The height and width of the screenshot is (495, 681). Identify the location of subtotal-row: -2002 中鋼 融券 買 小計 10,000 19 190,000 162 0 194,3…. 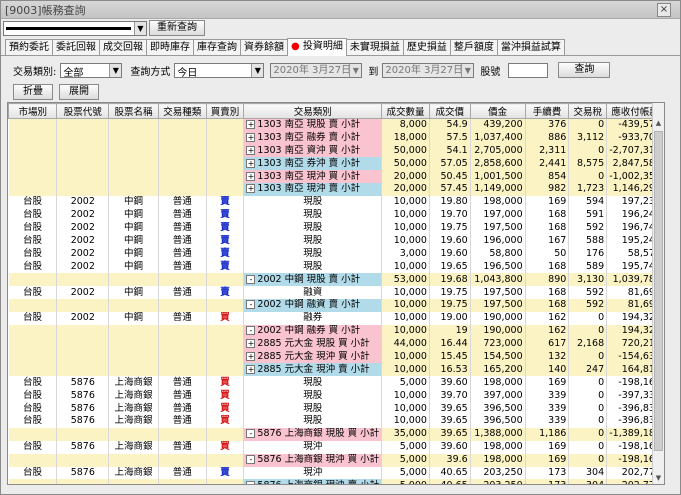
(336, 331).